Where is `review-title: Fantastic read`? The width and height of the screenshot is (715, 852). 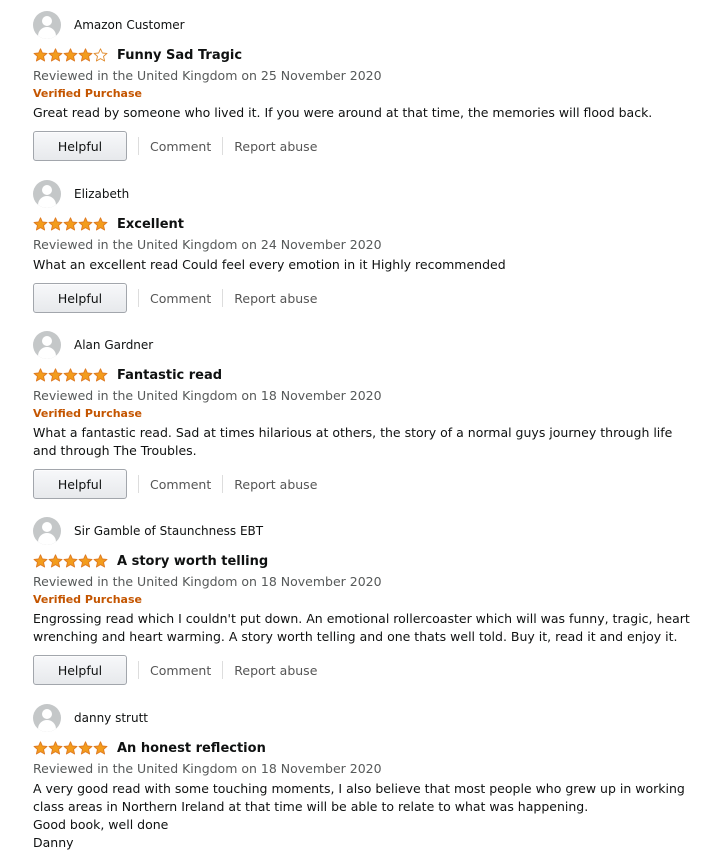 review-title: Fantastic read is located at coordinates (169, 375).